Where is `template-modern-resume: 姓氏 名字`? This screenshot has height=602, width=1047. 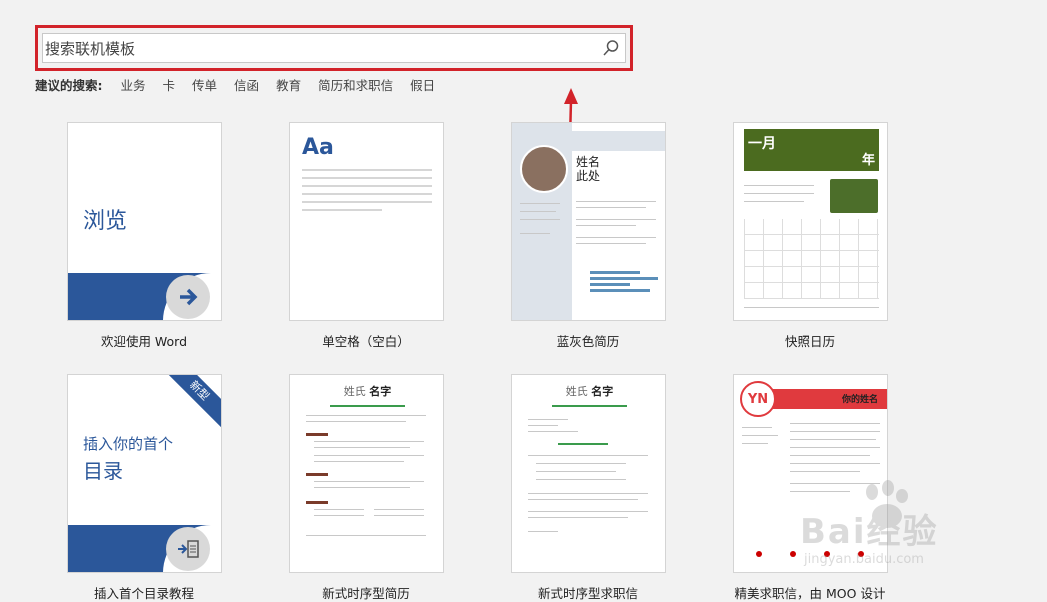 template-modern-resume: 姓氏 名字 is located at coordinates (366, 473).